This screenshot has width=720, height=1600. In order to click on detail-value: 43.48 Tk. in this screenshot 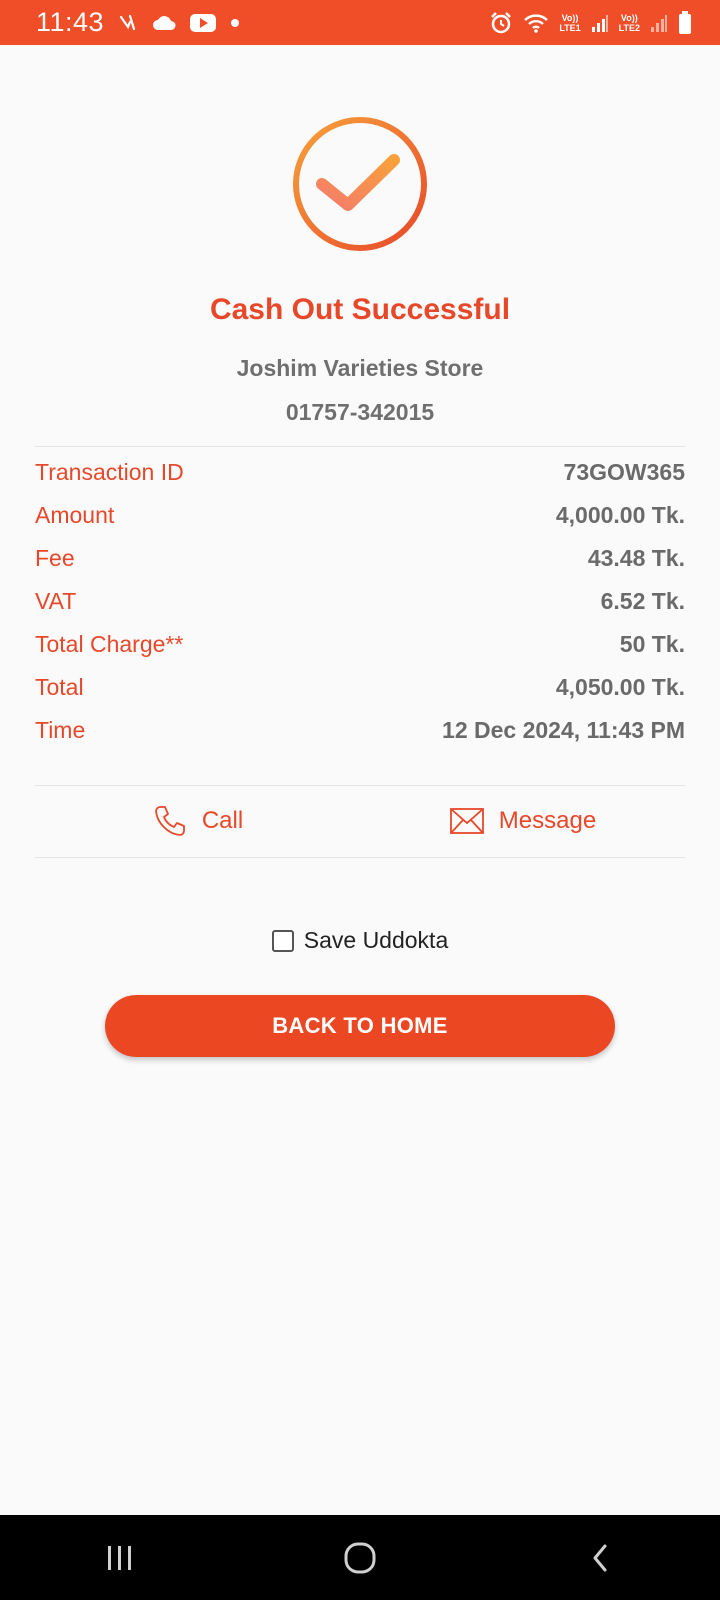, I will do `click(636, 558)`.